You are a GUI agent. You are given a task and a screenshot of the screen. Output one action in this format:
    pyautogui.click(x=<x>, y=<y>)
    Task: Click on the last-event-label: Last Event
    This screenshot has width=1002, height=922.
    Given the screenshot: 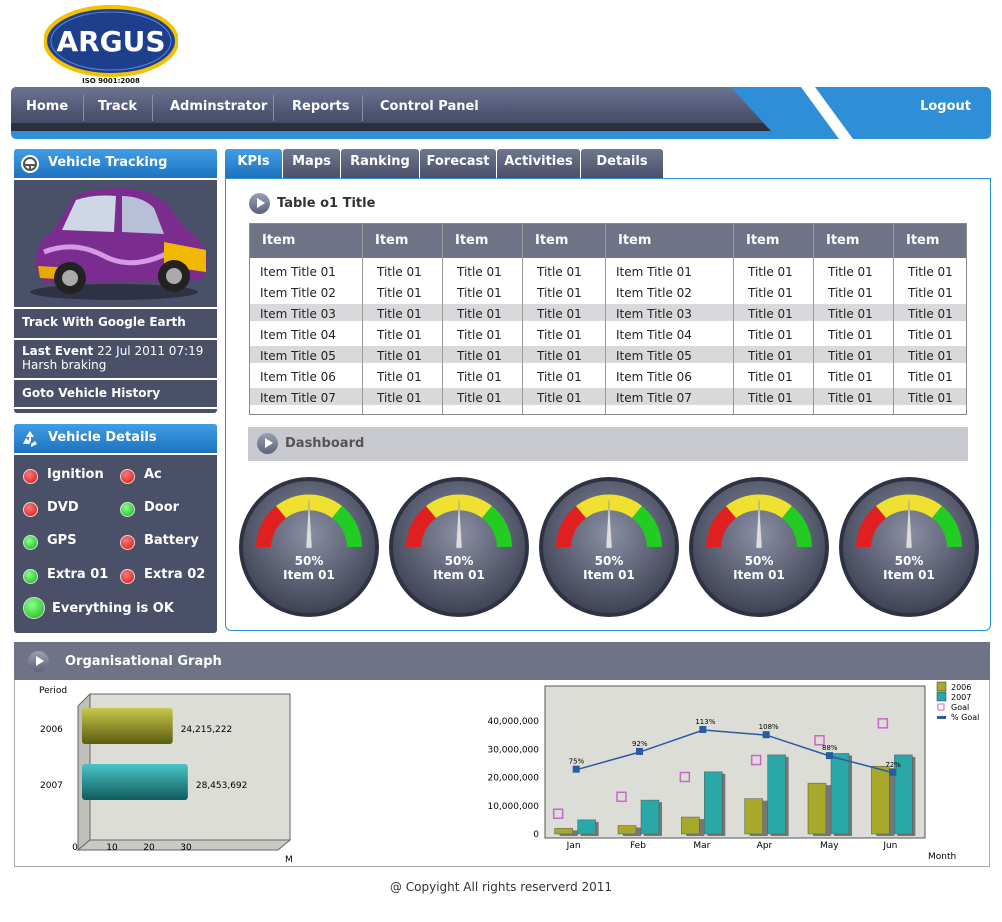 What is the action you would take?
    pyautogui.click(x=58, y=351)
    